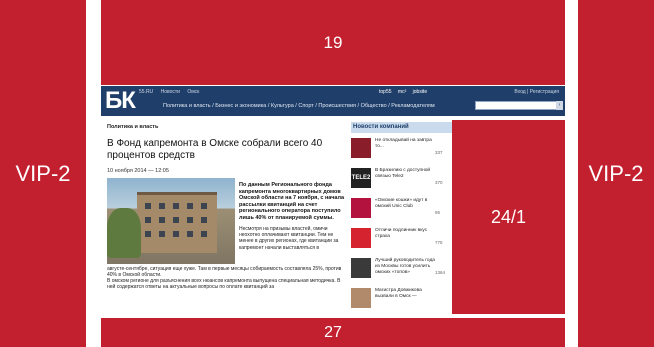  I want to click on company-news-item: «Омские кошки» идут в омский Unic Club 95, so click(401, 209).